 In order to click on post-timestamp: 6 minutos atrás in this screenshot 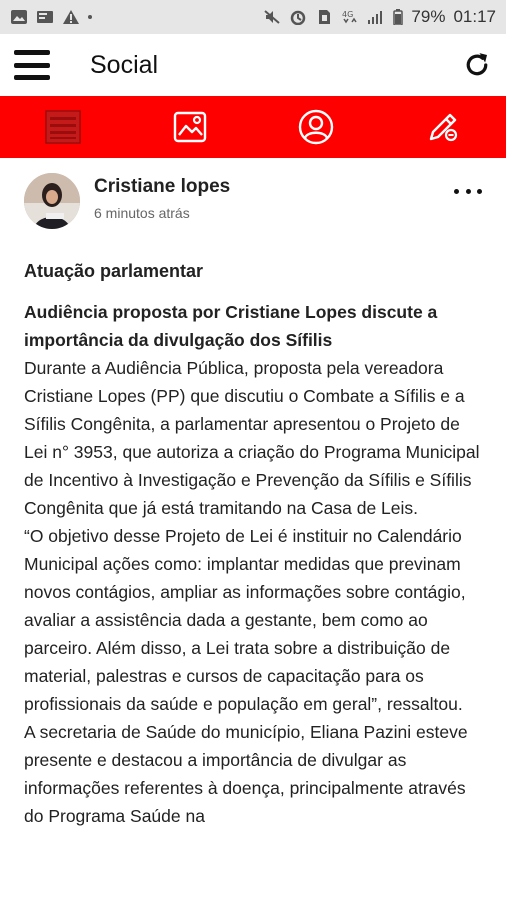, I will do `click(142, 212)`.